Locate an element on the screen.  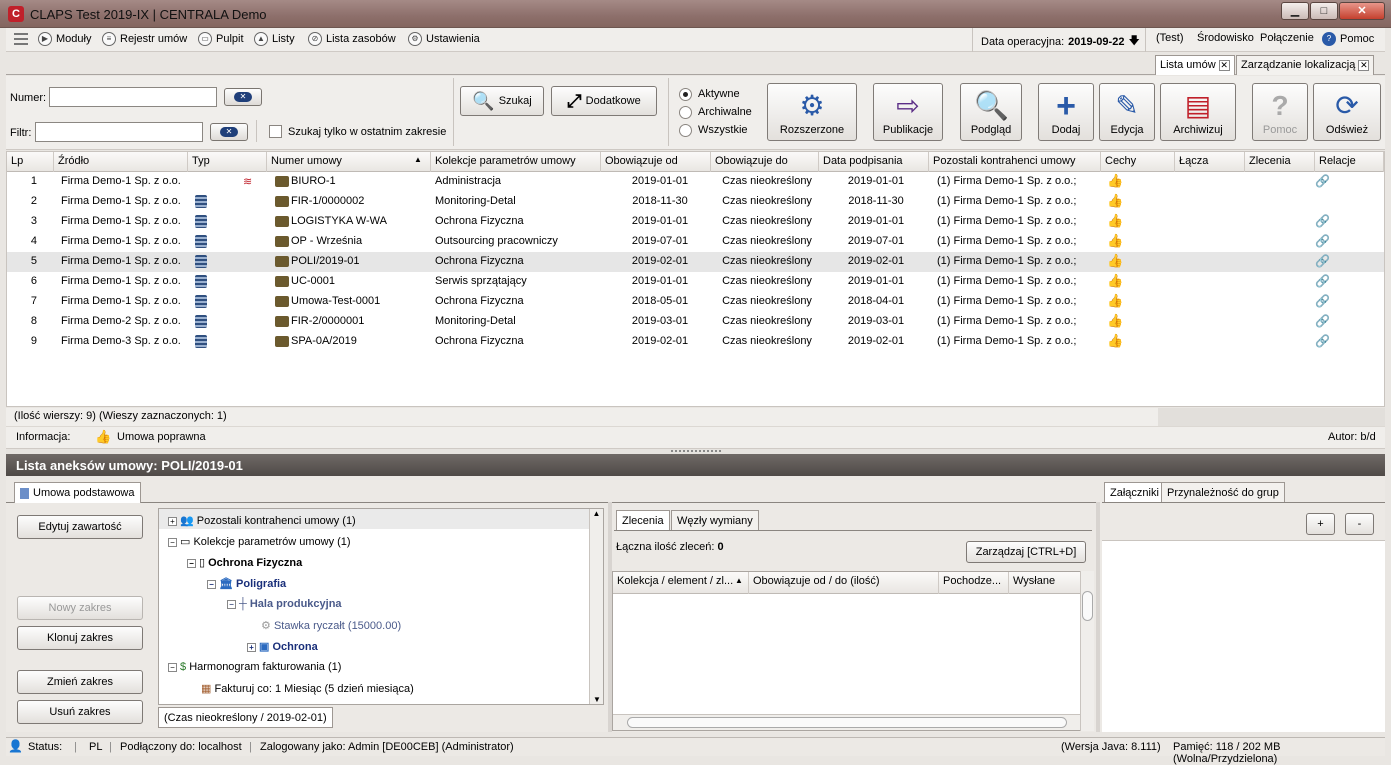
menu-settings: ⚙ Ustawienia is located at coordinates (444, 39).